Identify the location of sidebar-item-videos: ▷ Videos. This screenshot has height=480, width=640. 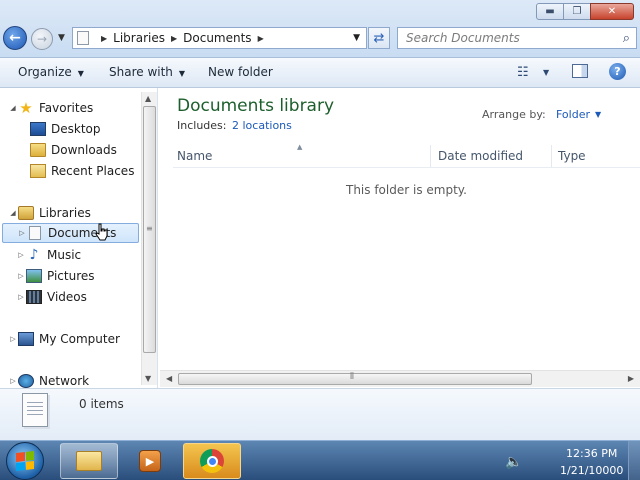
(51, 296).